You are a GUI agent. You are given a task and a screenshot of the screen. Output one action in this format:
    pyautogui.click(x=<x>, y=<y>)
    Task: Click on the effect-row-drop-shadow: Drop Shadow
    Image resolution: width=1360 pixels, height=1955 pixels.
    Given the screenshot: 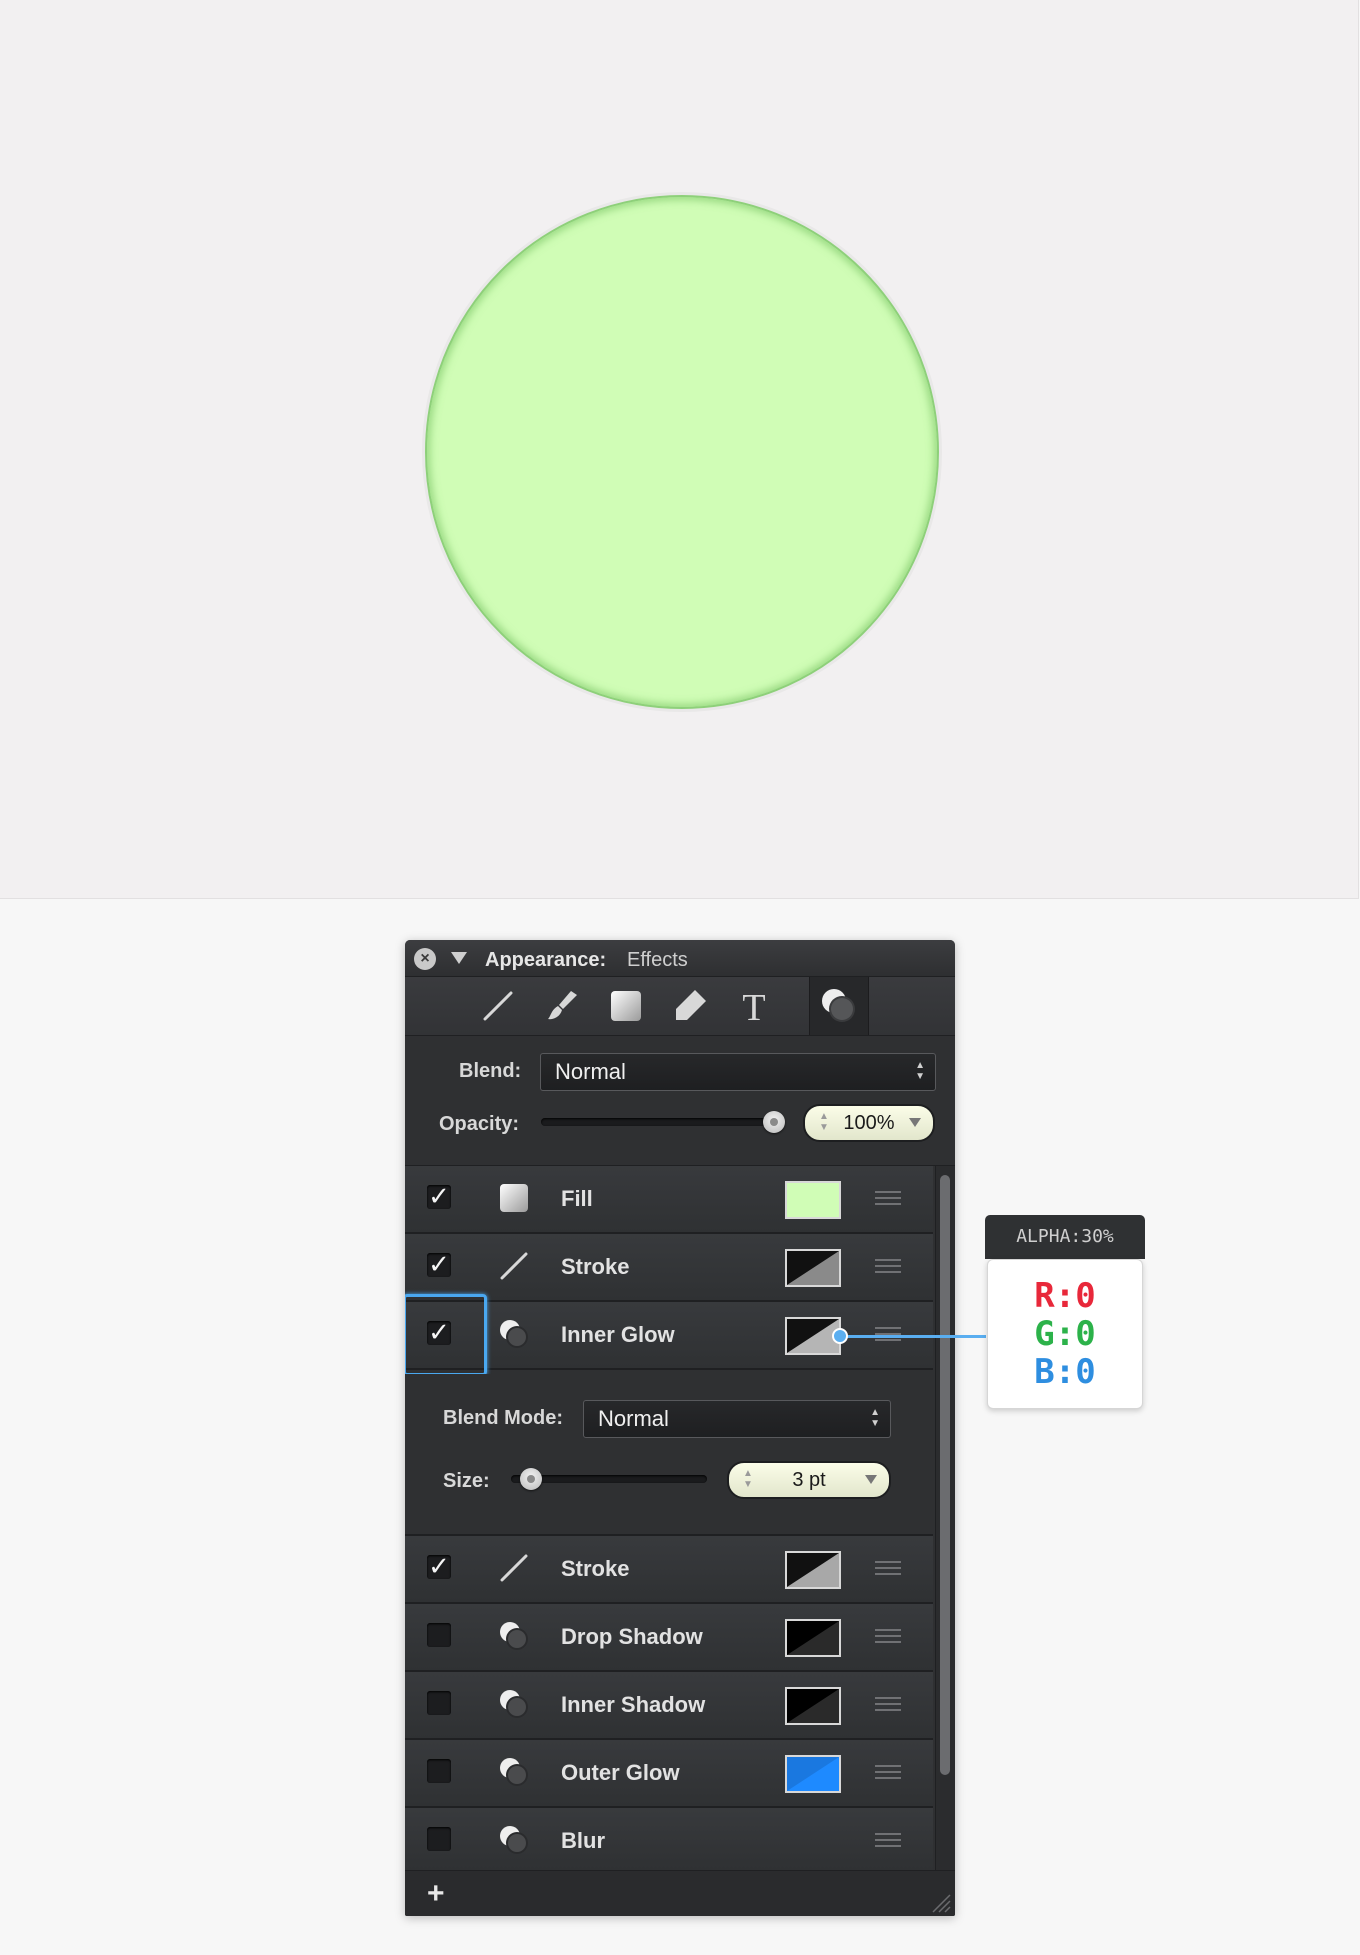 What is the action you would take?
    pyautogui.click(x=669, y=1638)
    